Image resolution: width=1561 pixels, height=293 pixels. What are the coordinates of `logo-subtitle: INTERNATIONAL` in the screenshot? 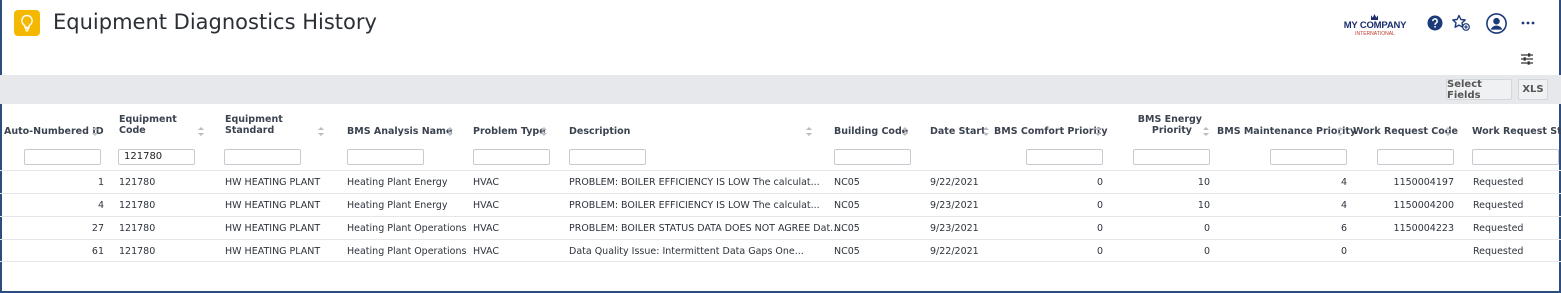 It's located at (1375, 34).